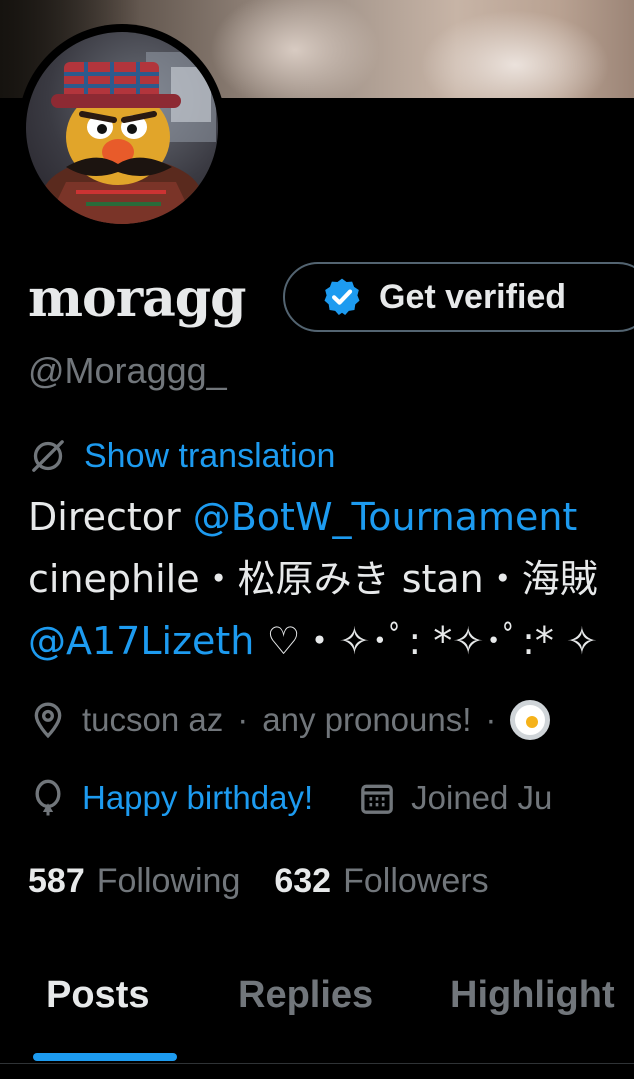  I want to click on profile-meta-row: Happy birthday! Joined Ju, so click(290, 798).